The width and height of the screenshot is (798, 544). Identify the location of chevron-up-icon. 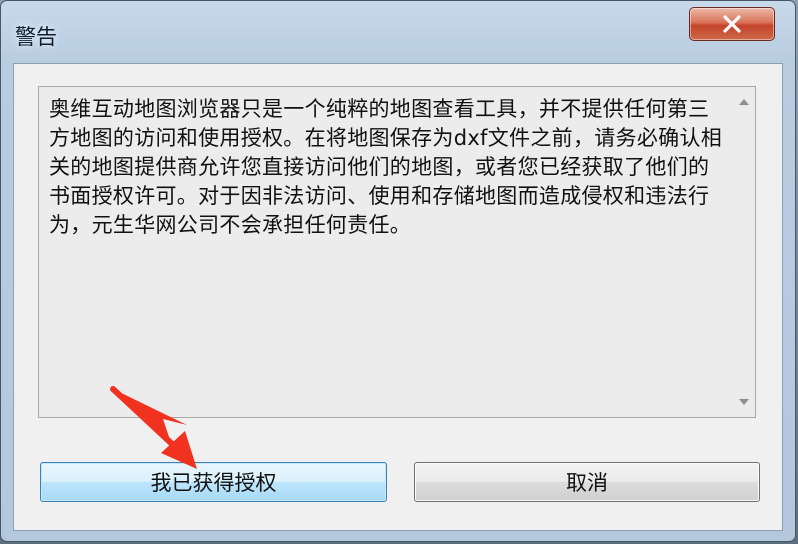
(744, 102).